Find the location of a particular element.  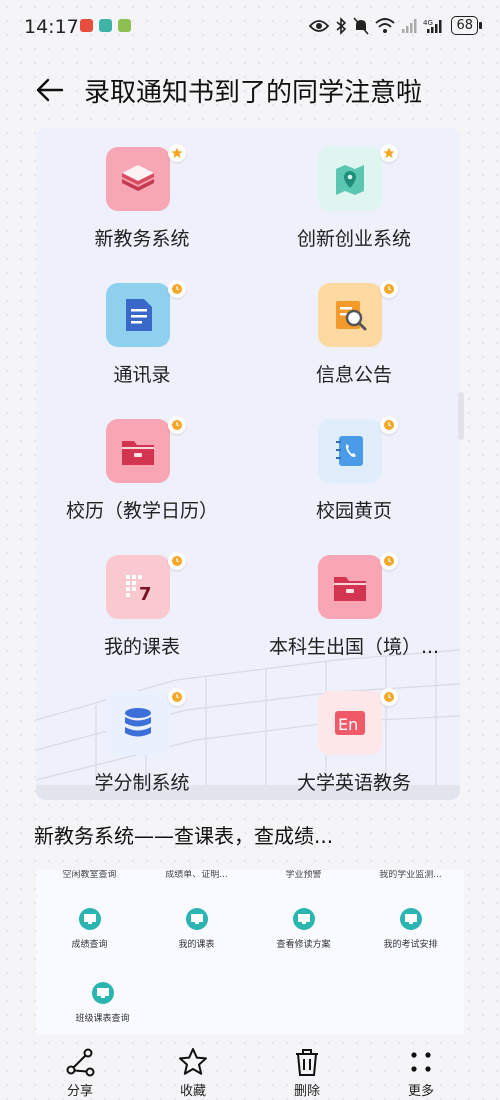

preview-item: 查看修读方案 is located at coordinates (303, 929).